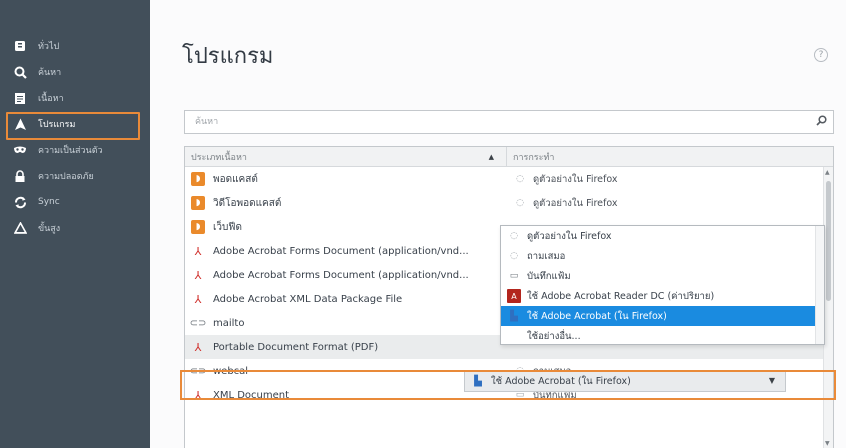  Describe the element at coordinates (49, 47) in the screenshot. I see `sidebar-item-label: ทั่วไป` at that location.